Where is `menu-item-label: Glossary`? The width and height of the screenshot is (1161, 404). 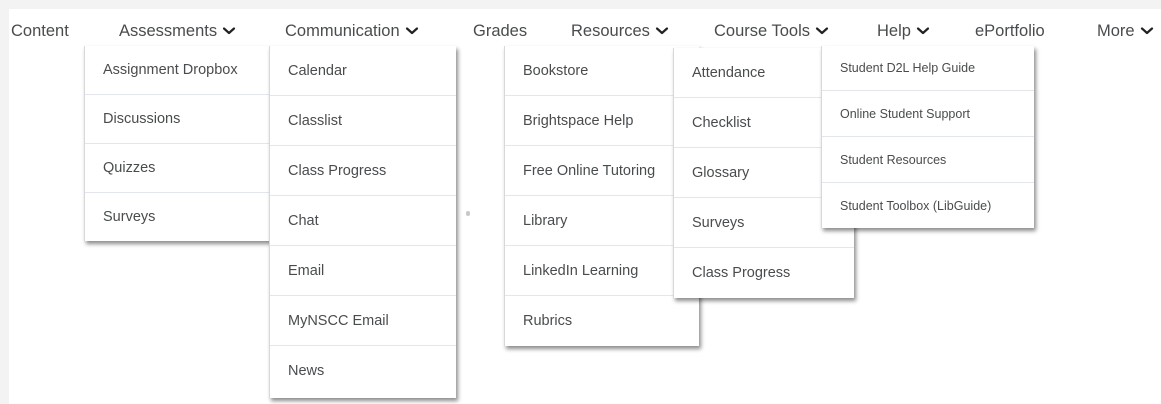
menu-item-label: Glossary is located at coordinates (721, 172).